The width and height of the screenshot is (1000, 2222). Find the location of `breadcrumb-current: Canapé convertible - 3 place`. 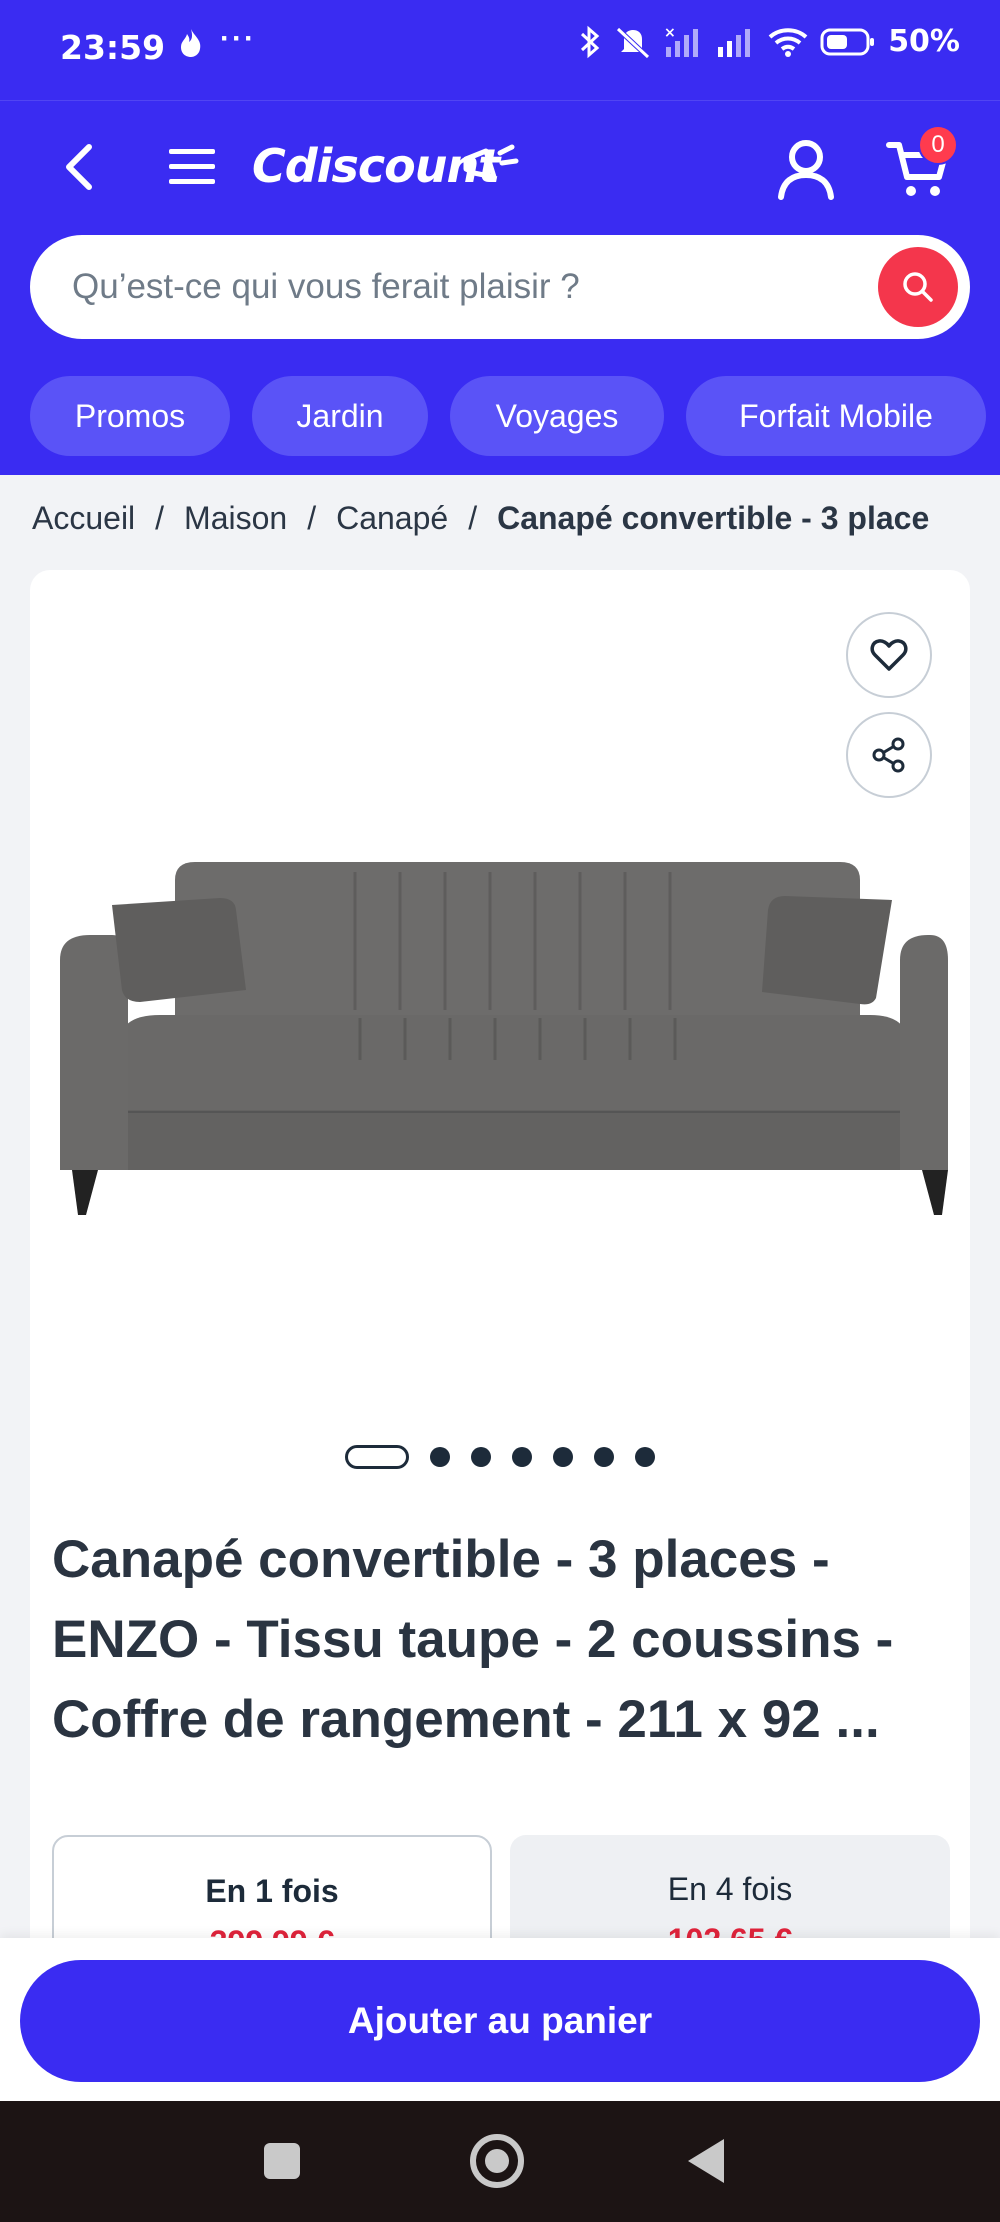

breadcrumb-current: Canapé convertible - 3 place is located at coordinates (713, 518).